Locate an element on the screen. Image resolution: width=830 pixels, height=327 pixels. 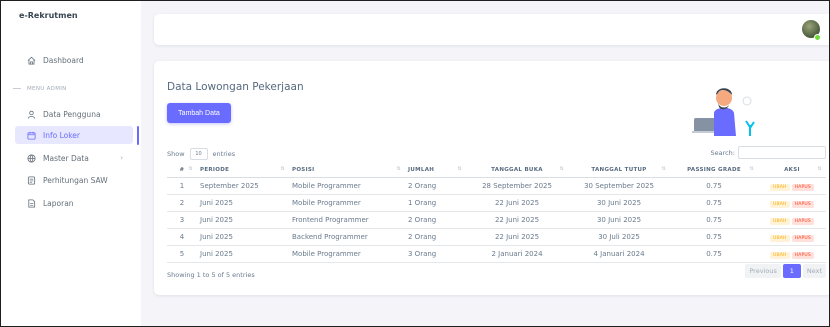
column-header-passing-grade: PASSING GRADE ⇅ is located at coordinates (714, 170).